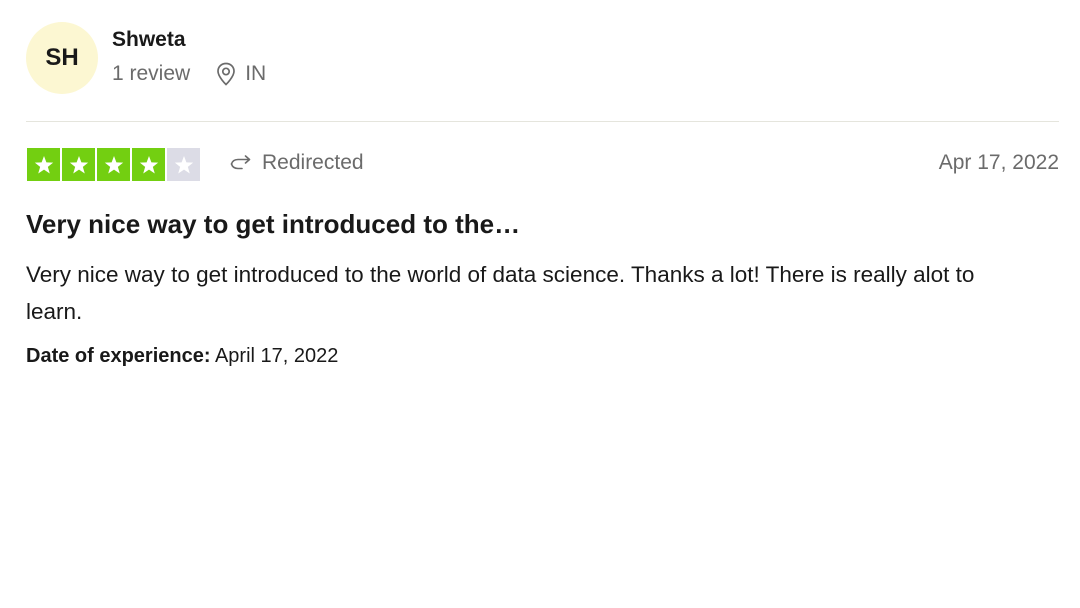  What do you see at coordinates (241, 74) in the screenshot?
I see `reviewer-location: IN` at bounding box center [241, 74].